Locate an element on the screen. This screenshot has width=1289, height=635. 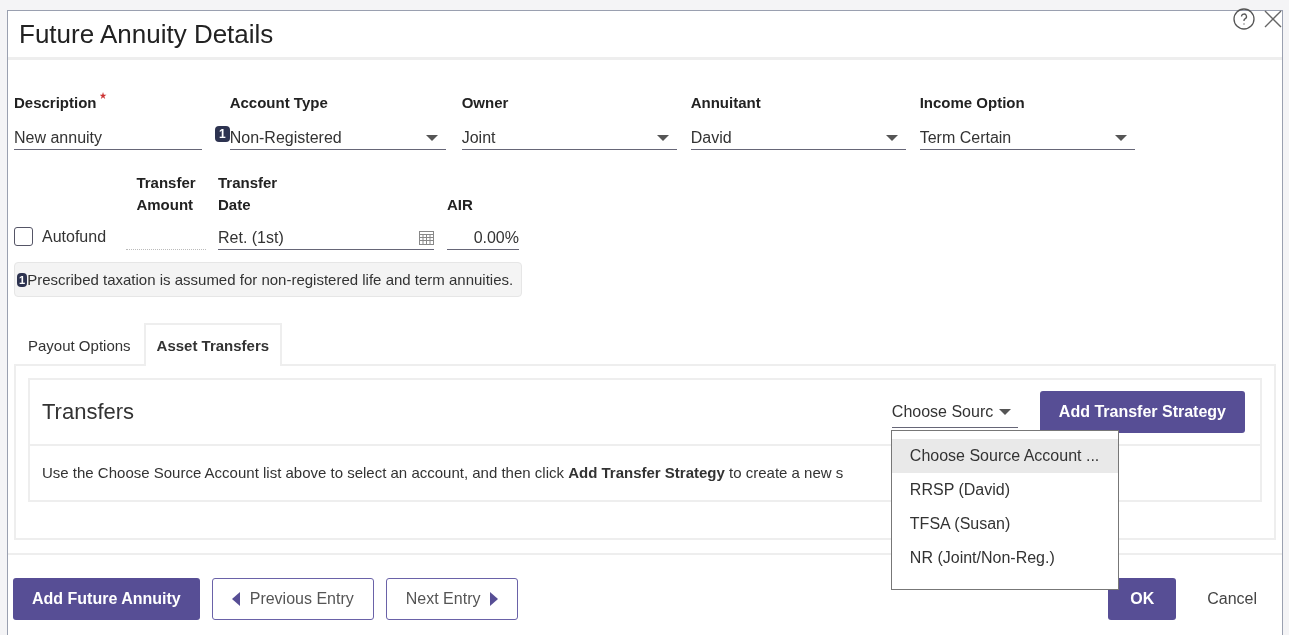
field-label: AIR is located at coordinates (460, 205).